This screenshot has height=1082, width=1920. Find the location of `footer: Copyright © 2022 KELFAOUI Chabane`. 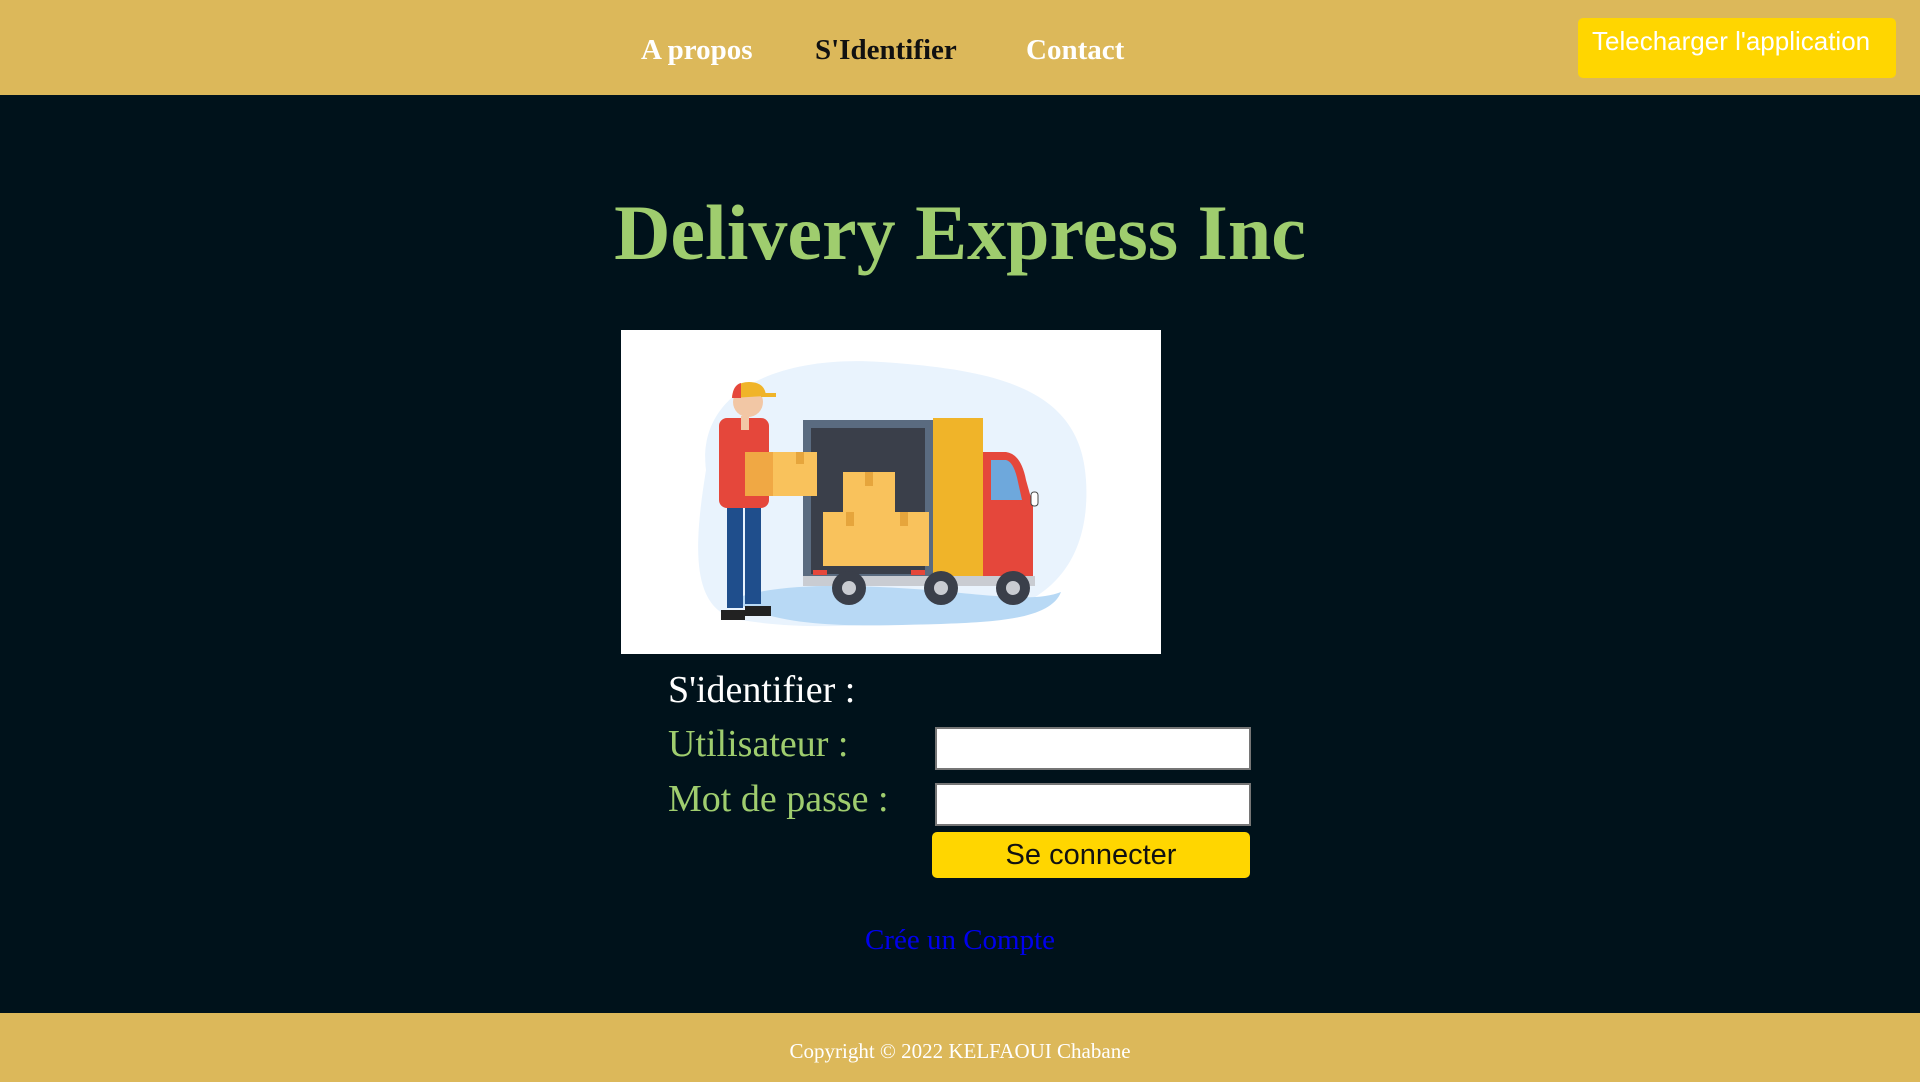

footer: Copyright © 2022 KELFAOUI Chabane is located at coordinates (960, 1047).